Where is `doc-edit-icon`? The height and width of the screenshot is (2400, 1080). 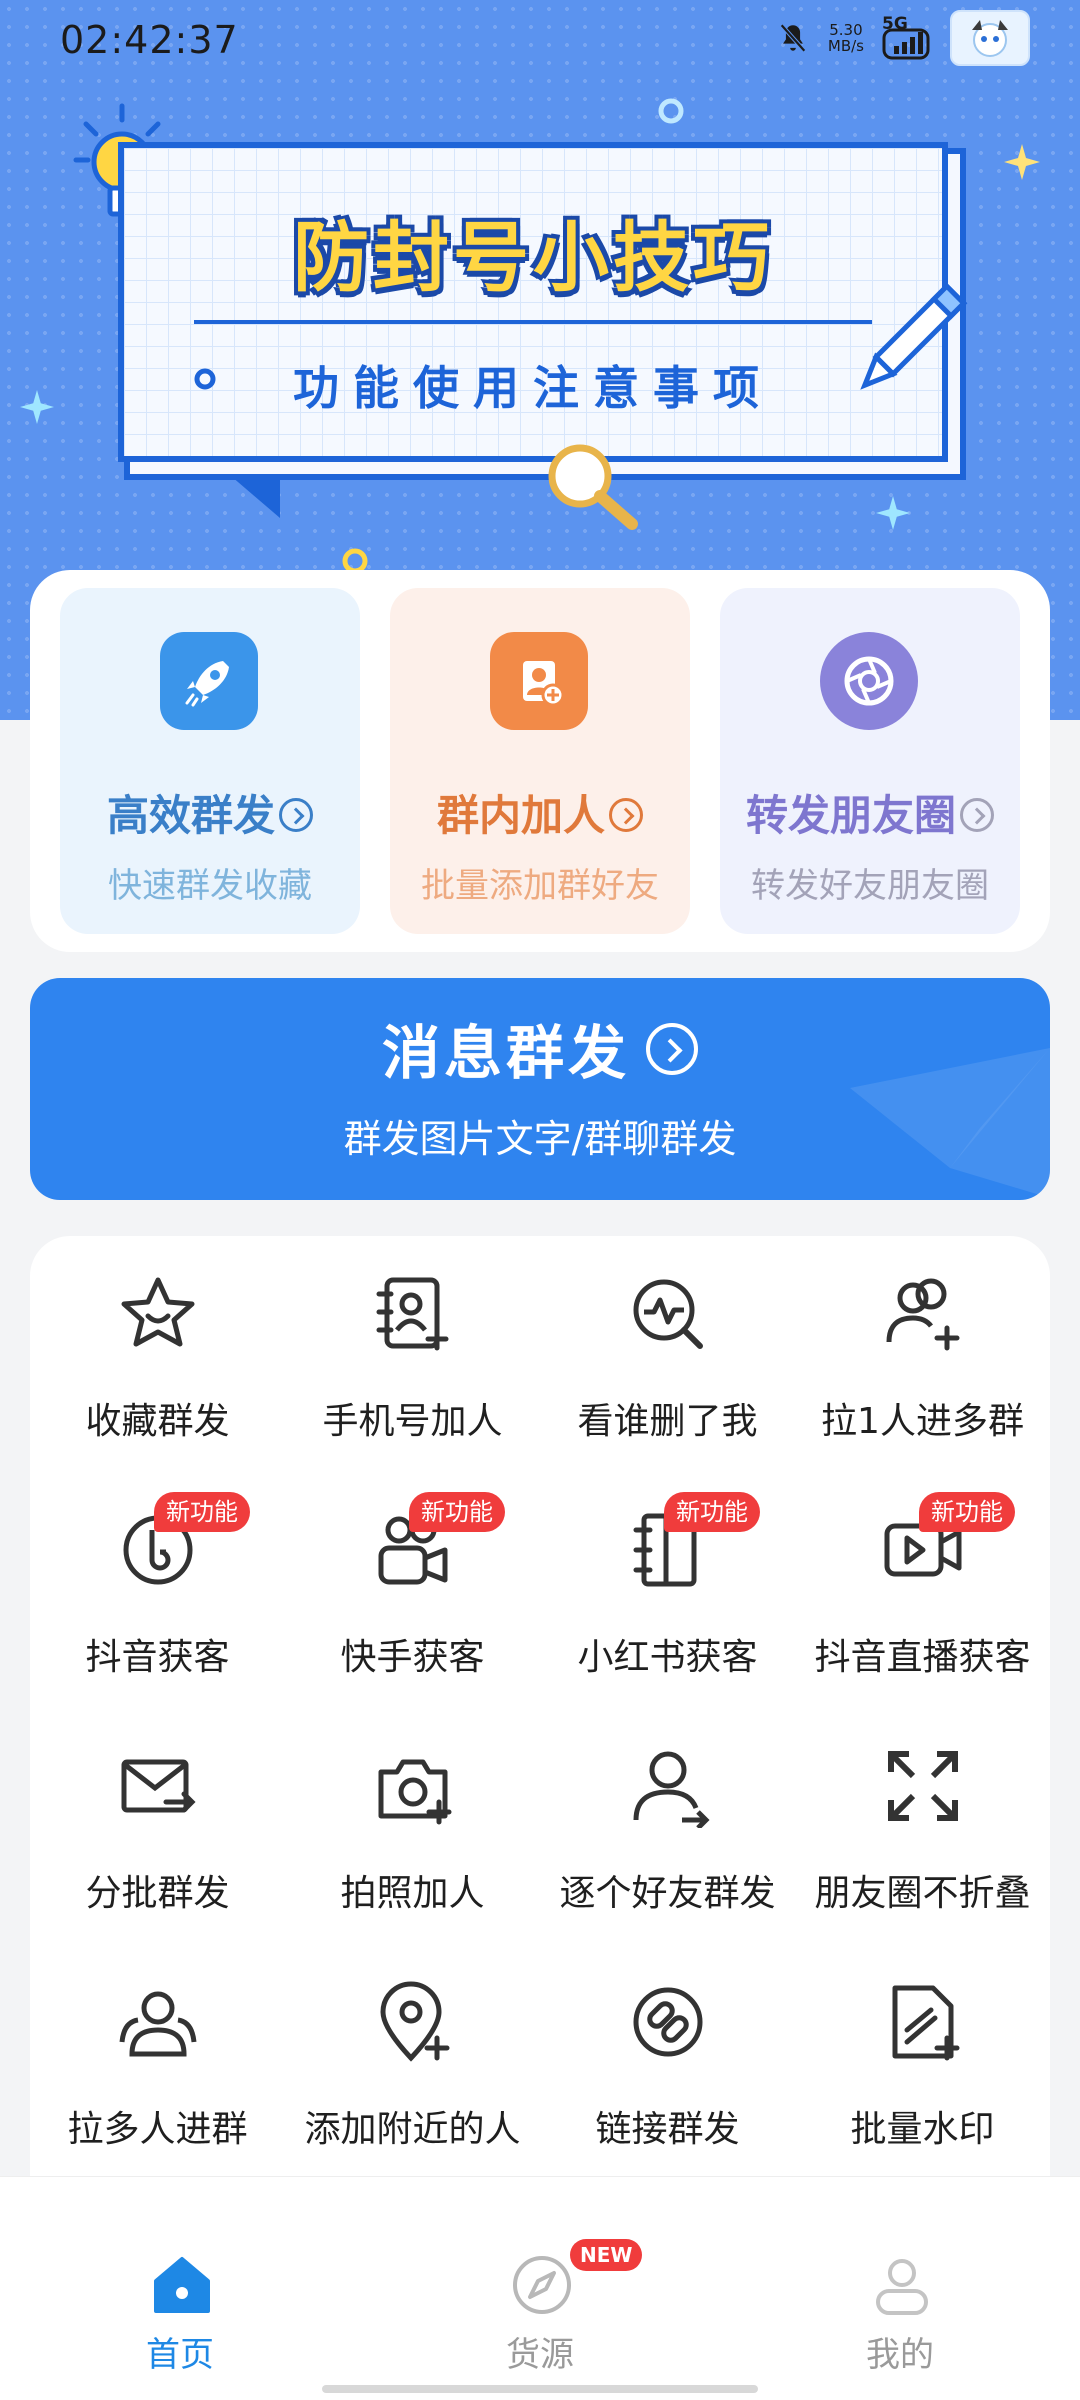
doc-edit-icon is located at coordinates (926, 2023).